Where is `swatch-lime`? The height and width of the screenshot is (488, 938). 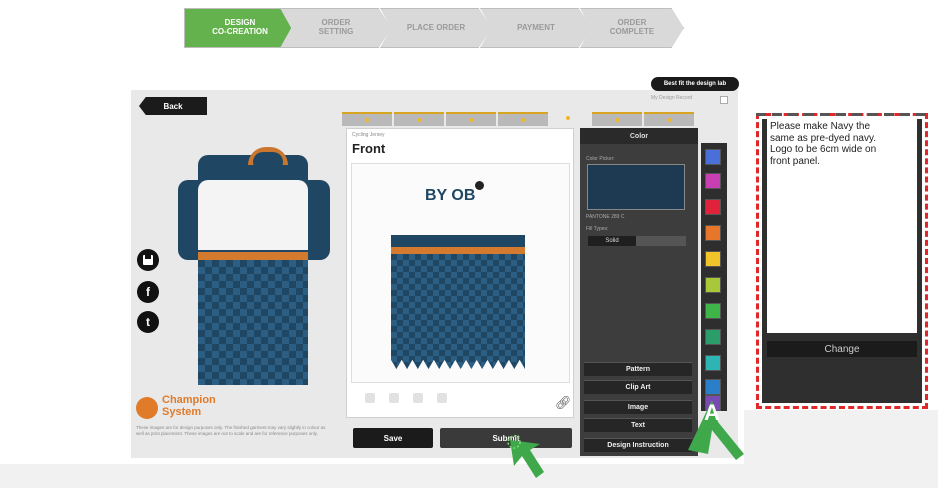 swatch-lime is located at coordinates (713, 285).